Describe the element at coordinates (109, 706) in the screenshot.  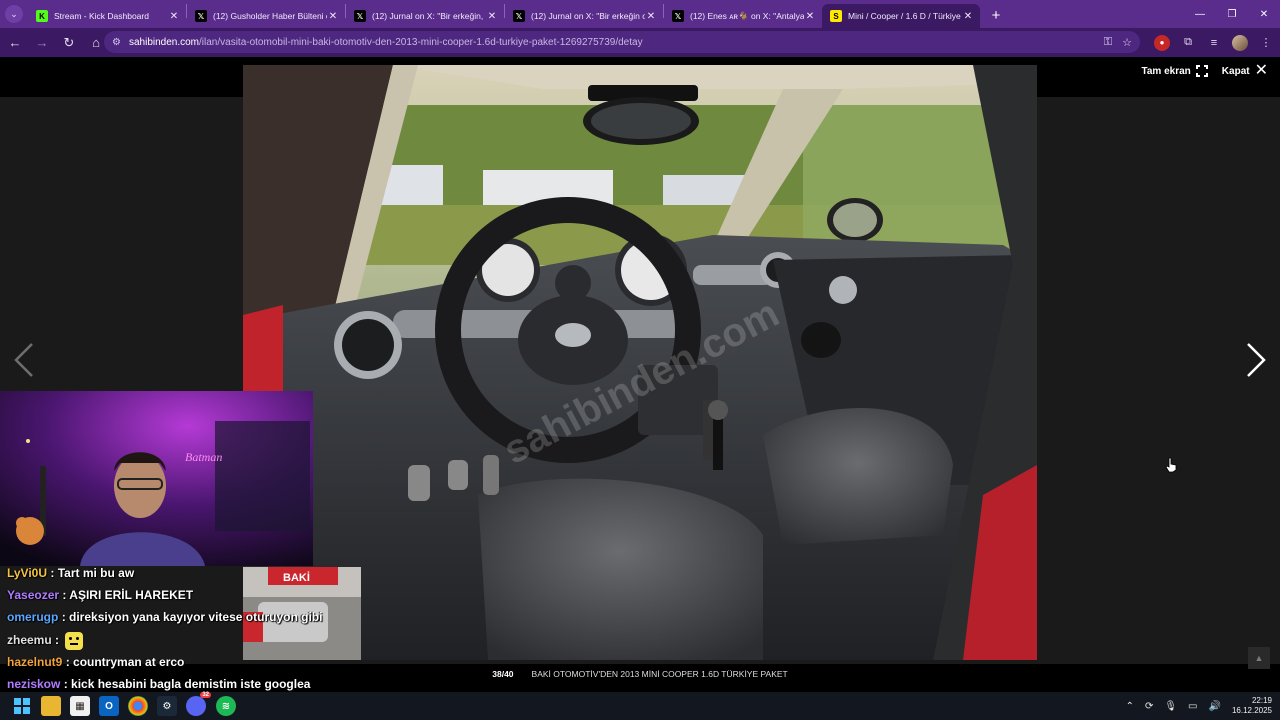
I see `outlook-icon: O` at that location.